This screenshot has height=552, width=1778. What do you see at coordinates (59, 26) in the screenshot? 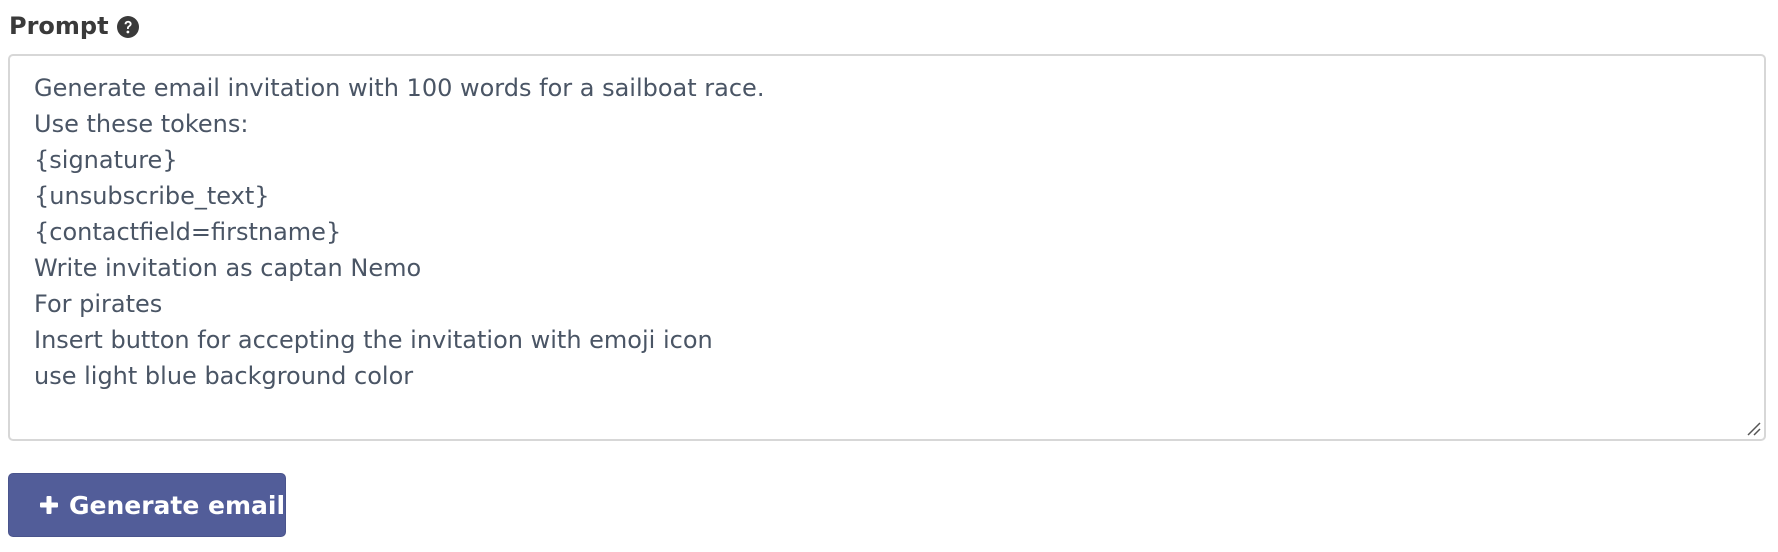
I see `prompt-label: Prompt` at bounding box center [59, 26].